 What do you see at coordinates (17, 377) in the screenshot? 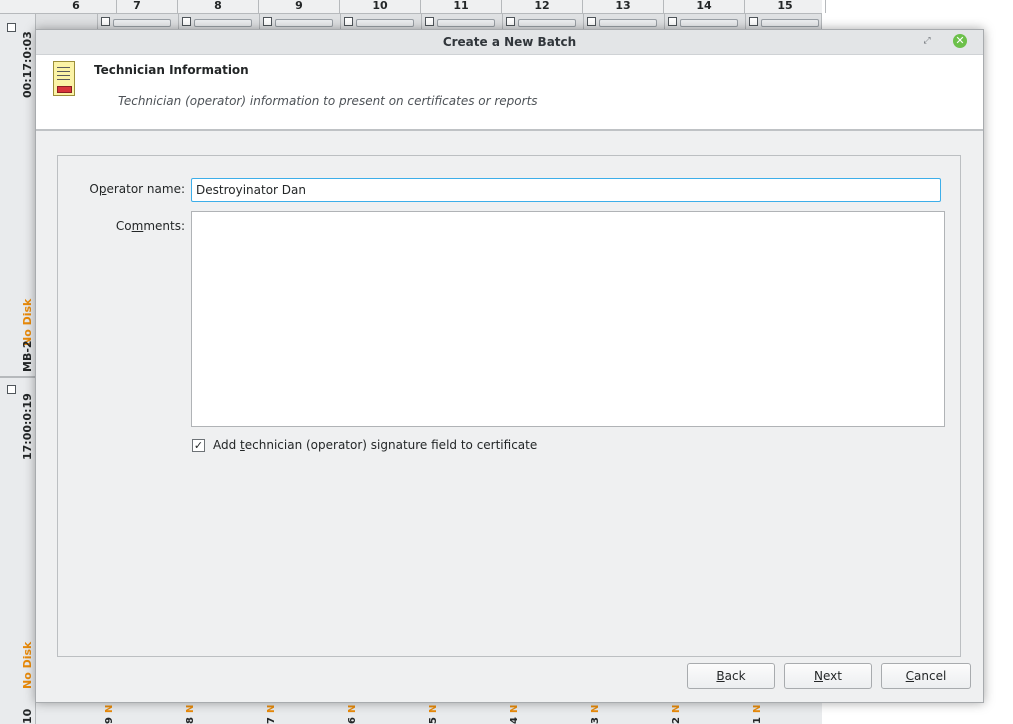
I see `strip-divider` at bounding box center [17, 377].